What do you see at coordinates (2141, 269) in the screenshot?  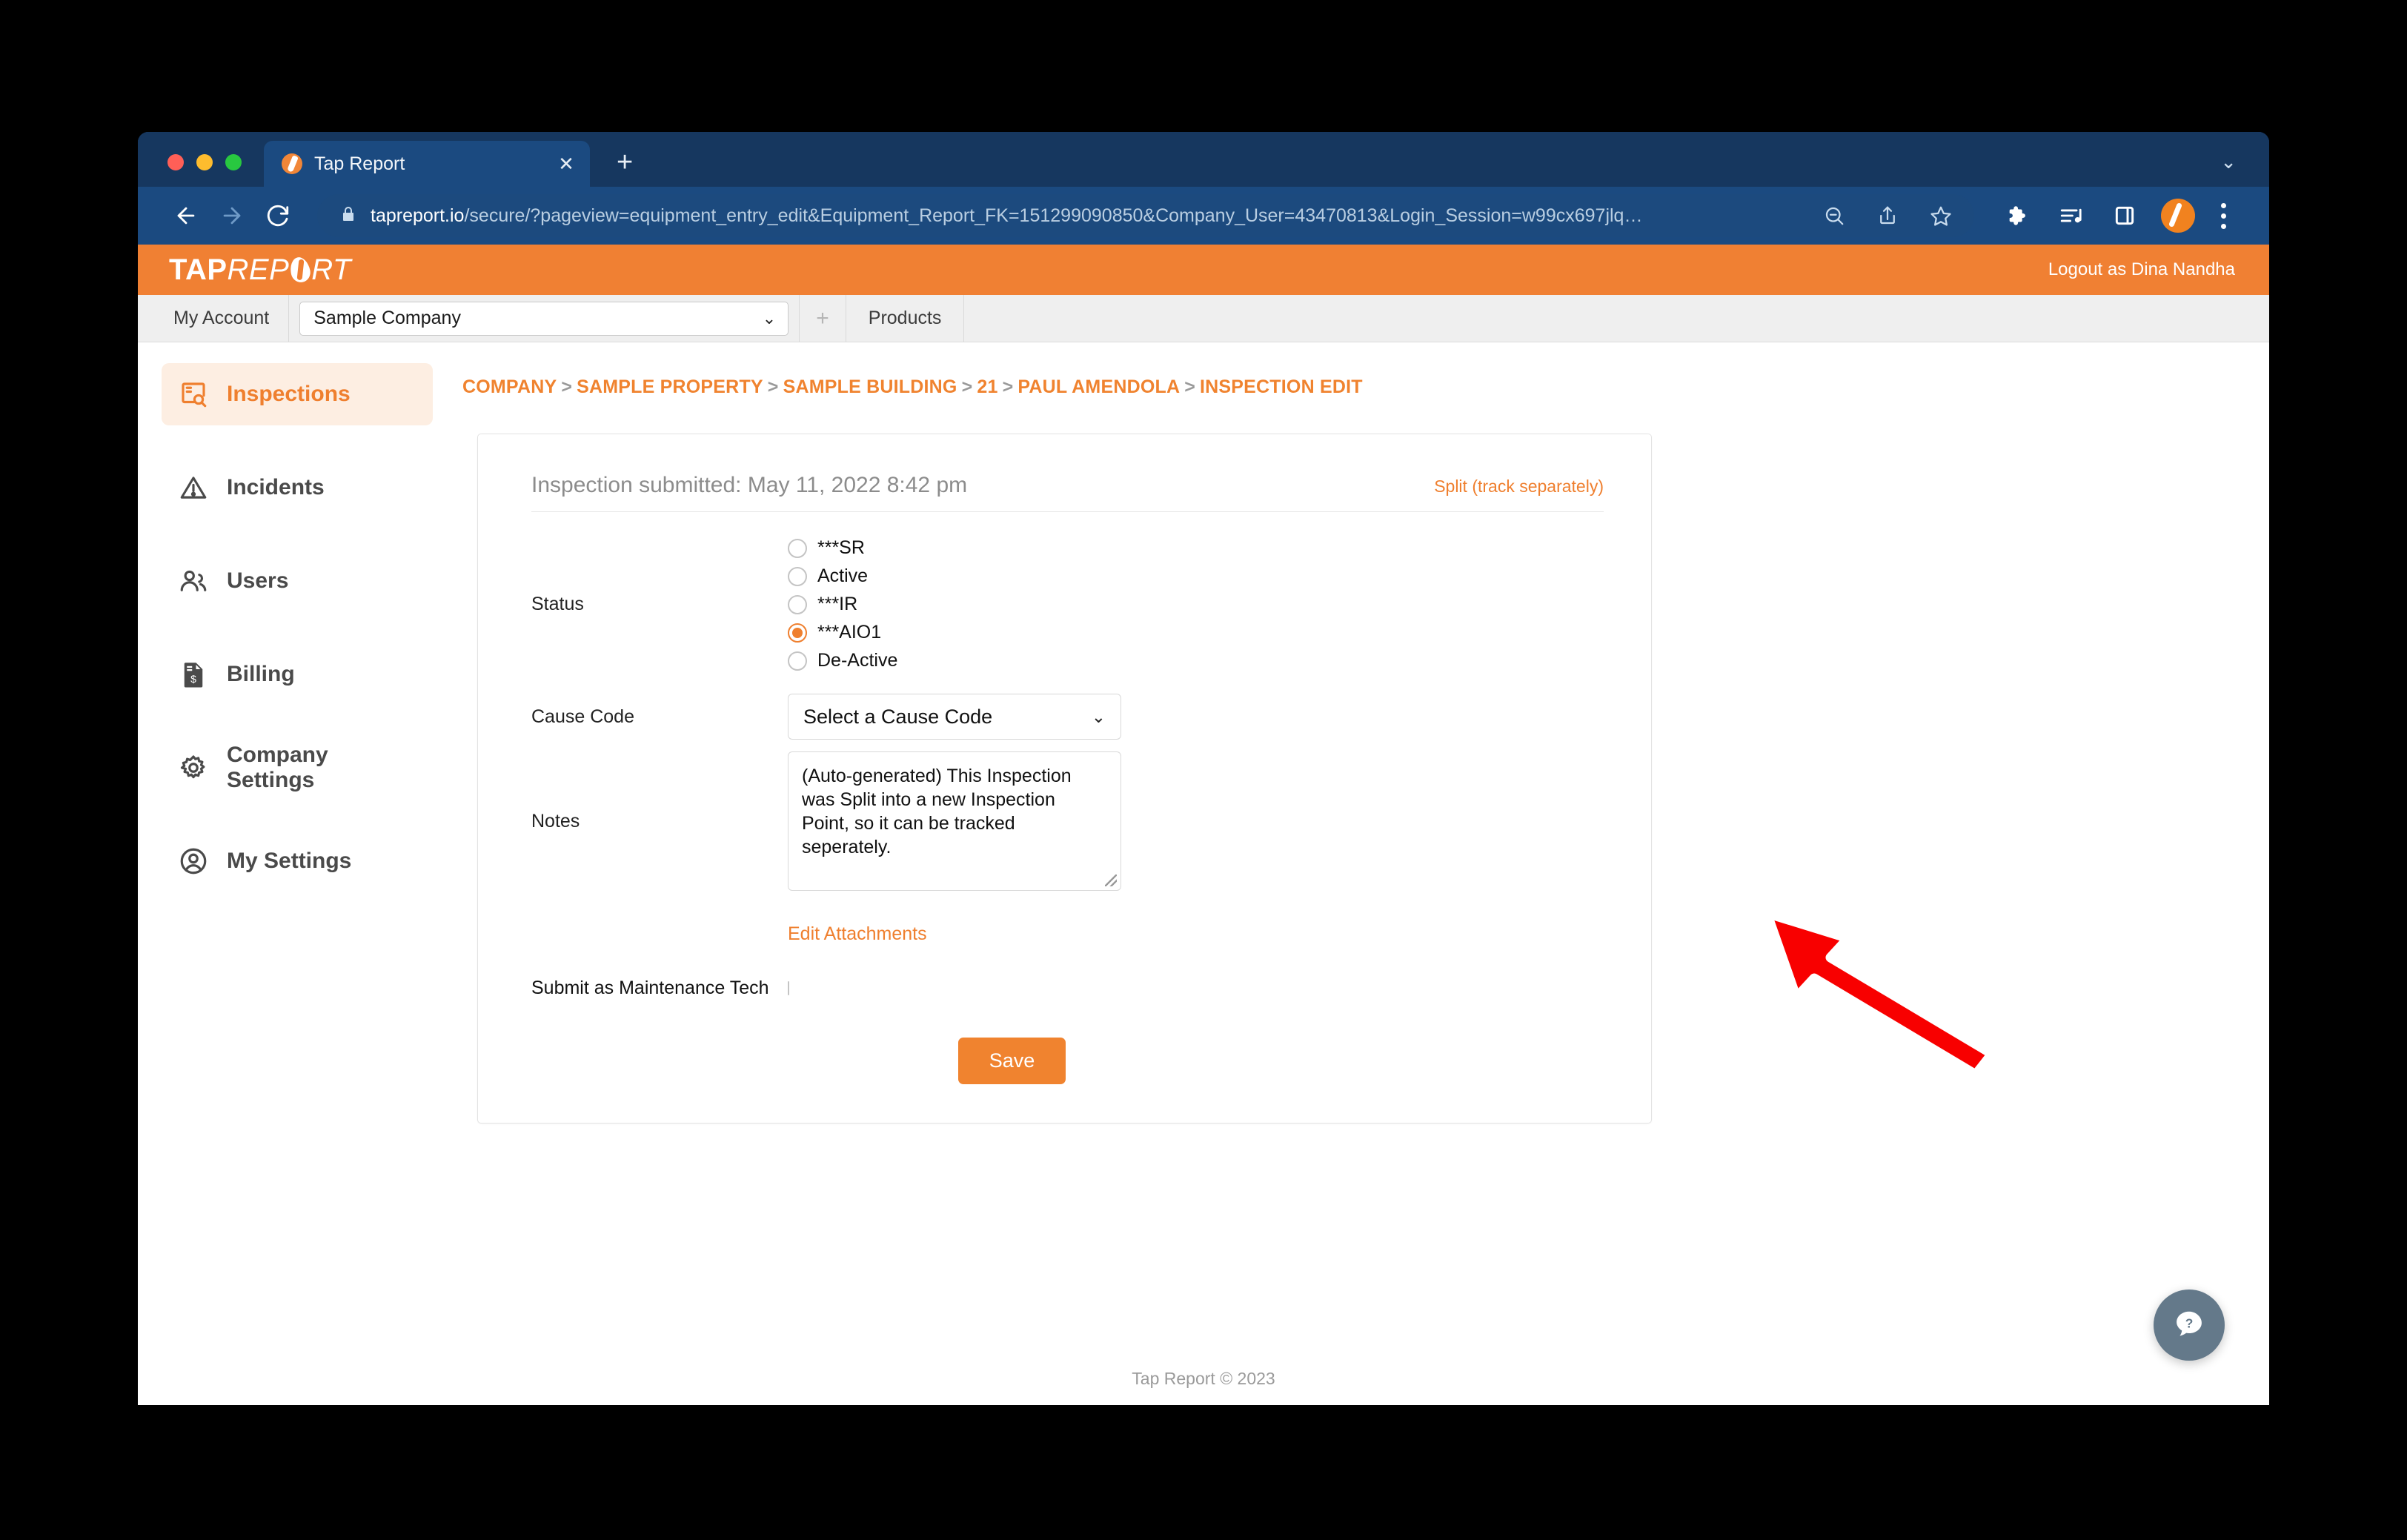 I see `logout-link: Logout as Dina Nandha` at bounding box center [2141, 269].